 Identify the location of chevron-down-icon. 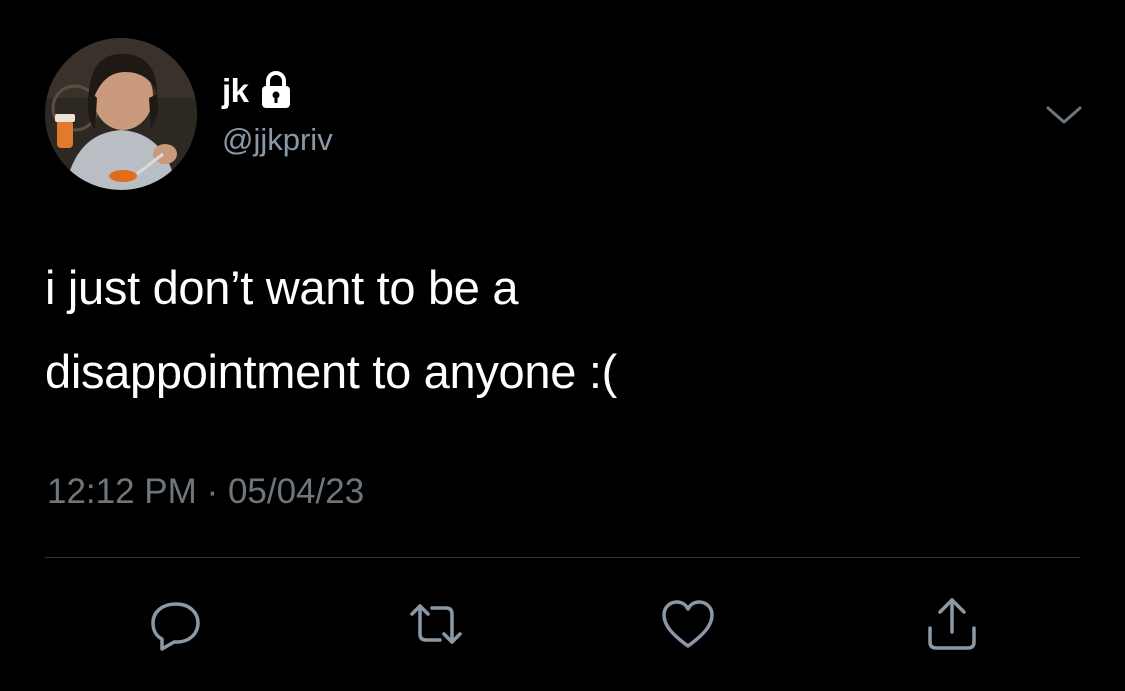
(1064, 115).